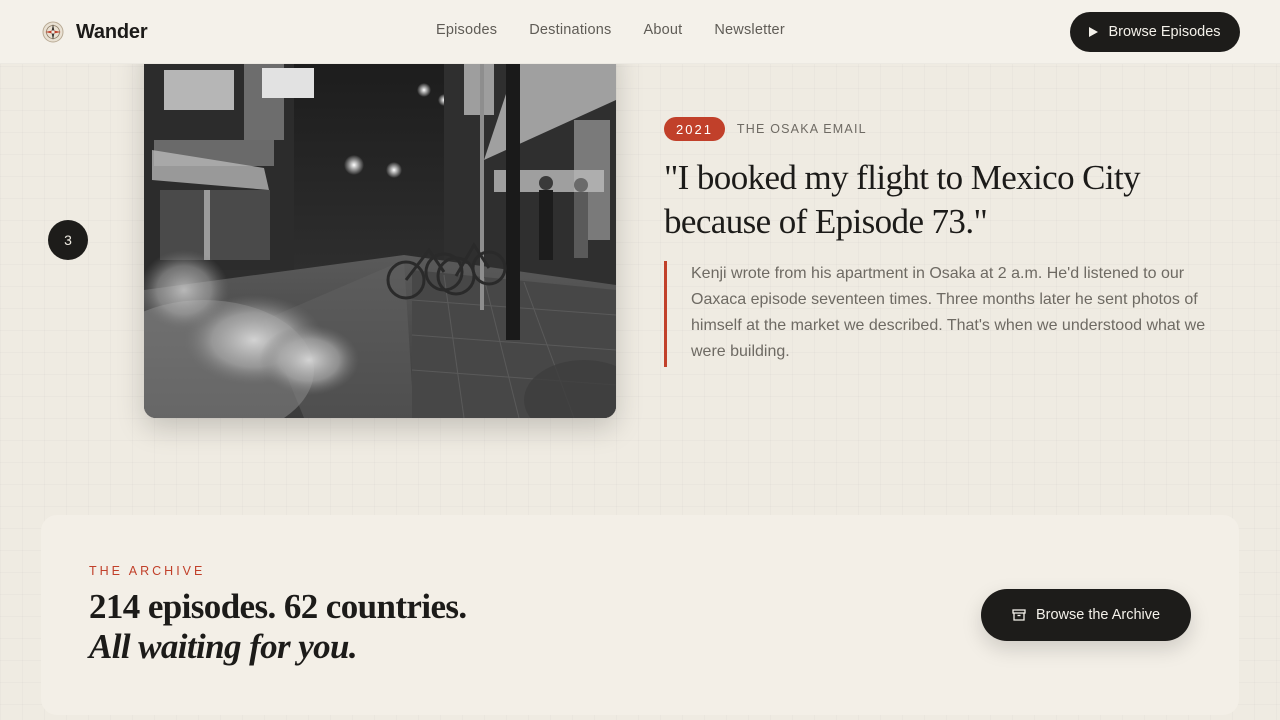  Describe the element at coordinates (223, 646) in the screenshot. I see `archive-title-line-2: All waiting for you.` at that location.